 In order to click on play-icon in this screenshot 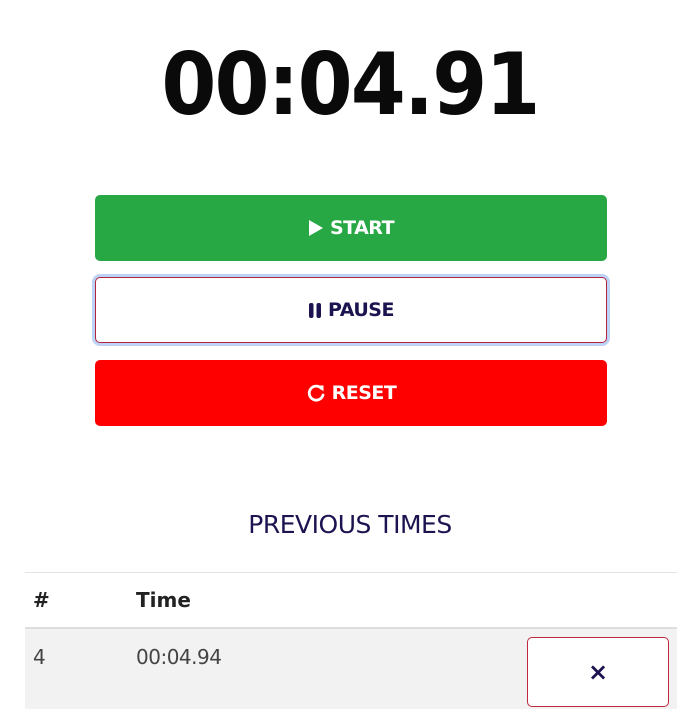, I will do `click(316, 228)`.